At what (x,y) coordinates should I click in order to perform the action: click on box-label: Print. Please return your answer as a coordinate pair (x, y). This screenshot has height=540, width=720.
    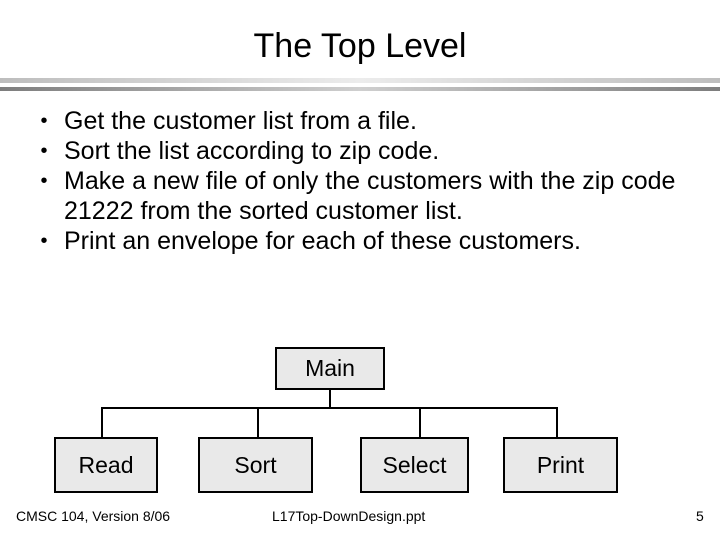
    Looking at the image, I should click on (560, 464).